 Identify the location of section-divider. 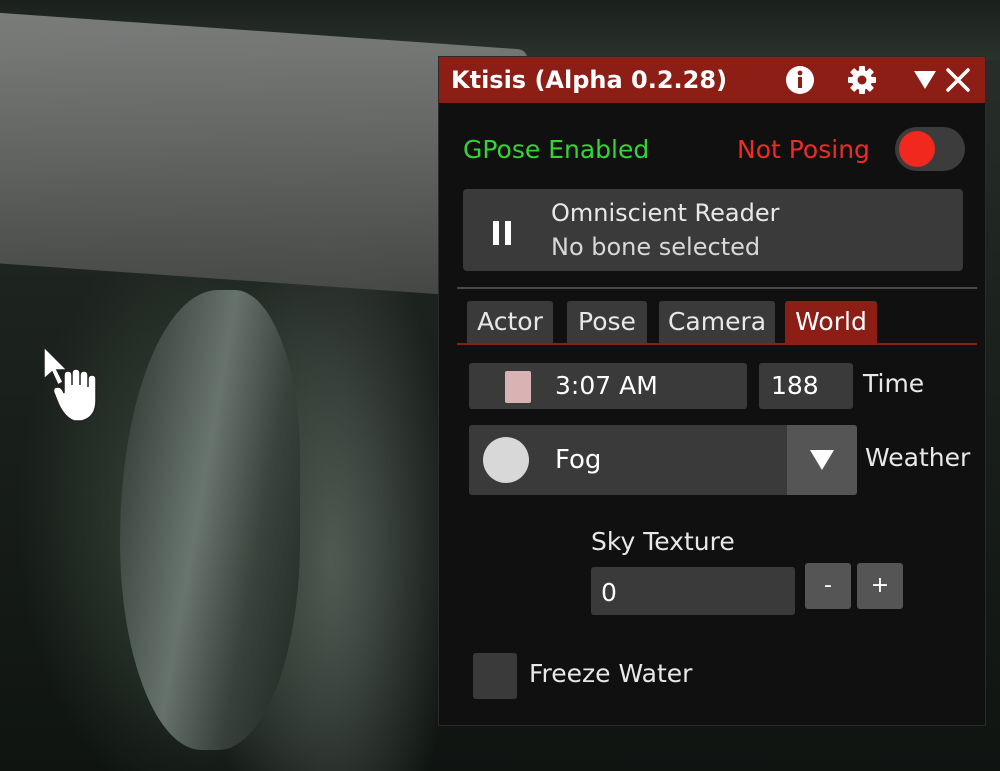
(717, 288).